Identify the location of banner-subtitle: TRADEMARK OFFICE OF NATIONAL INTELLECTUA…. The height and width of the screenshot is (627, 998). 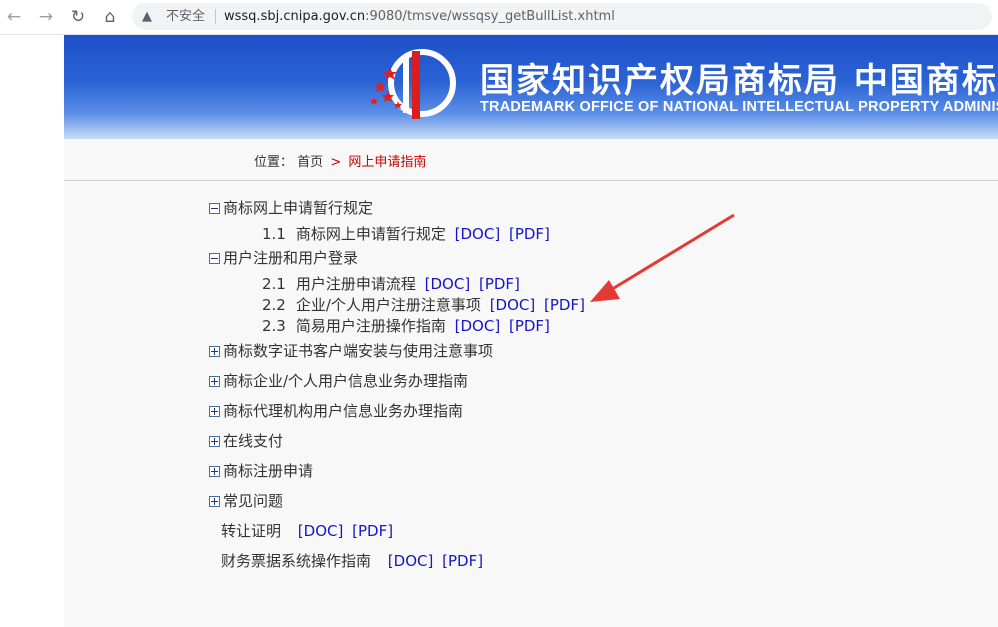
(739, 107).